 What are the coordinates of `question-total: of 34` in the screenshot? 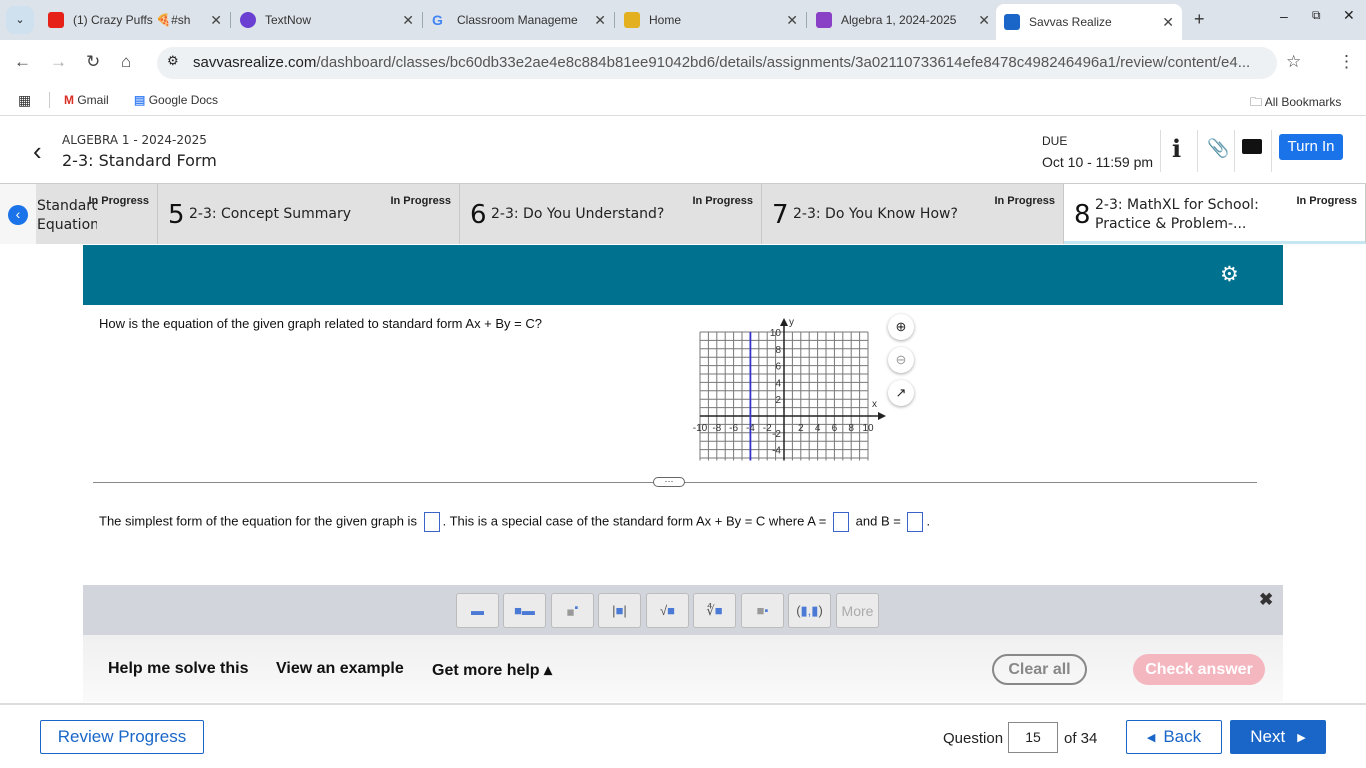 It's located at (1081, 738).